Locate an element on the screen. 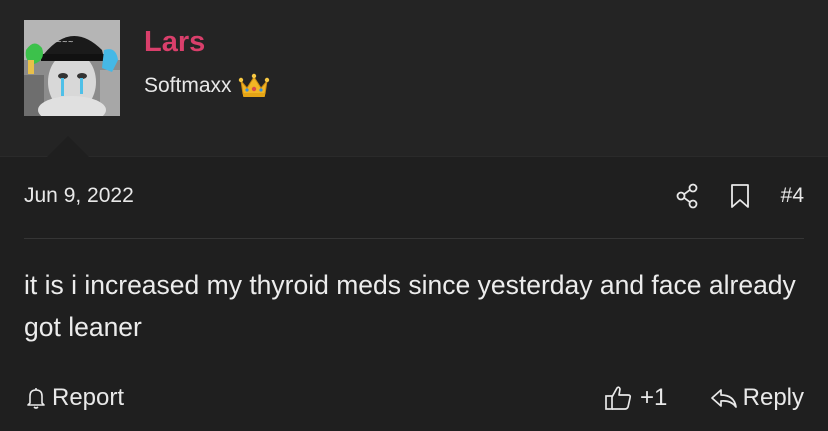  post-footer: Report +1 Reply is located at coordinates (414, 398).